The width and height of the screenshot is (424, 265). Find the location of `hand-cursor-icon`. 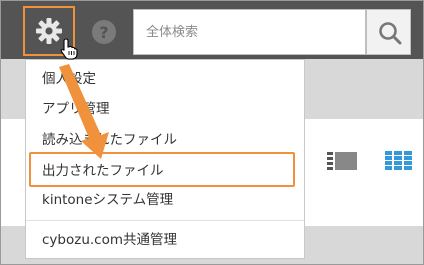

hand-cursor-icon is located at coordinates (69, 49).